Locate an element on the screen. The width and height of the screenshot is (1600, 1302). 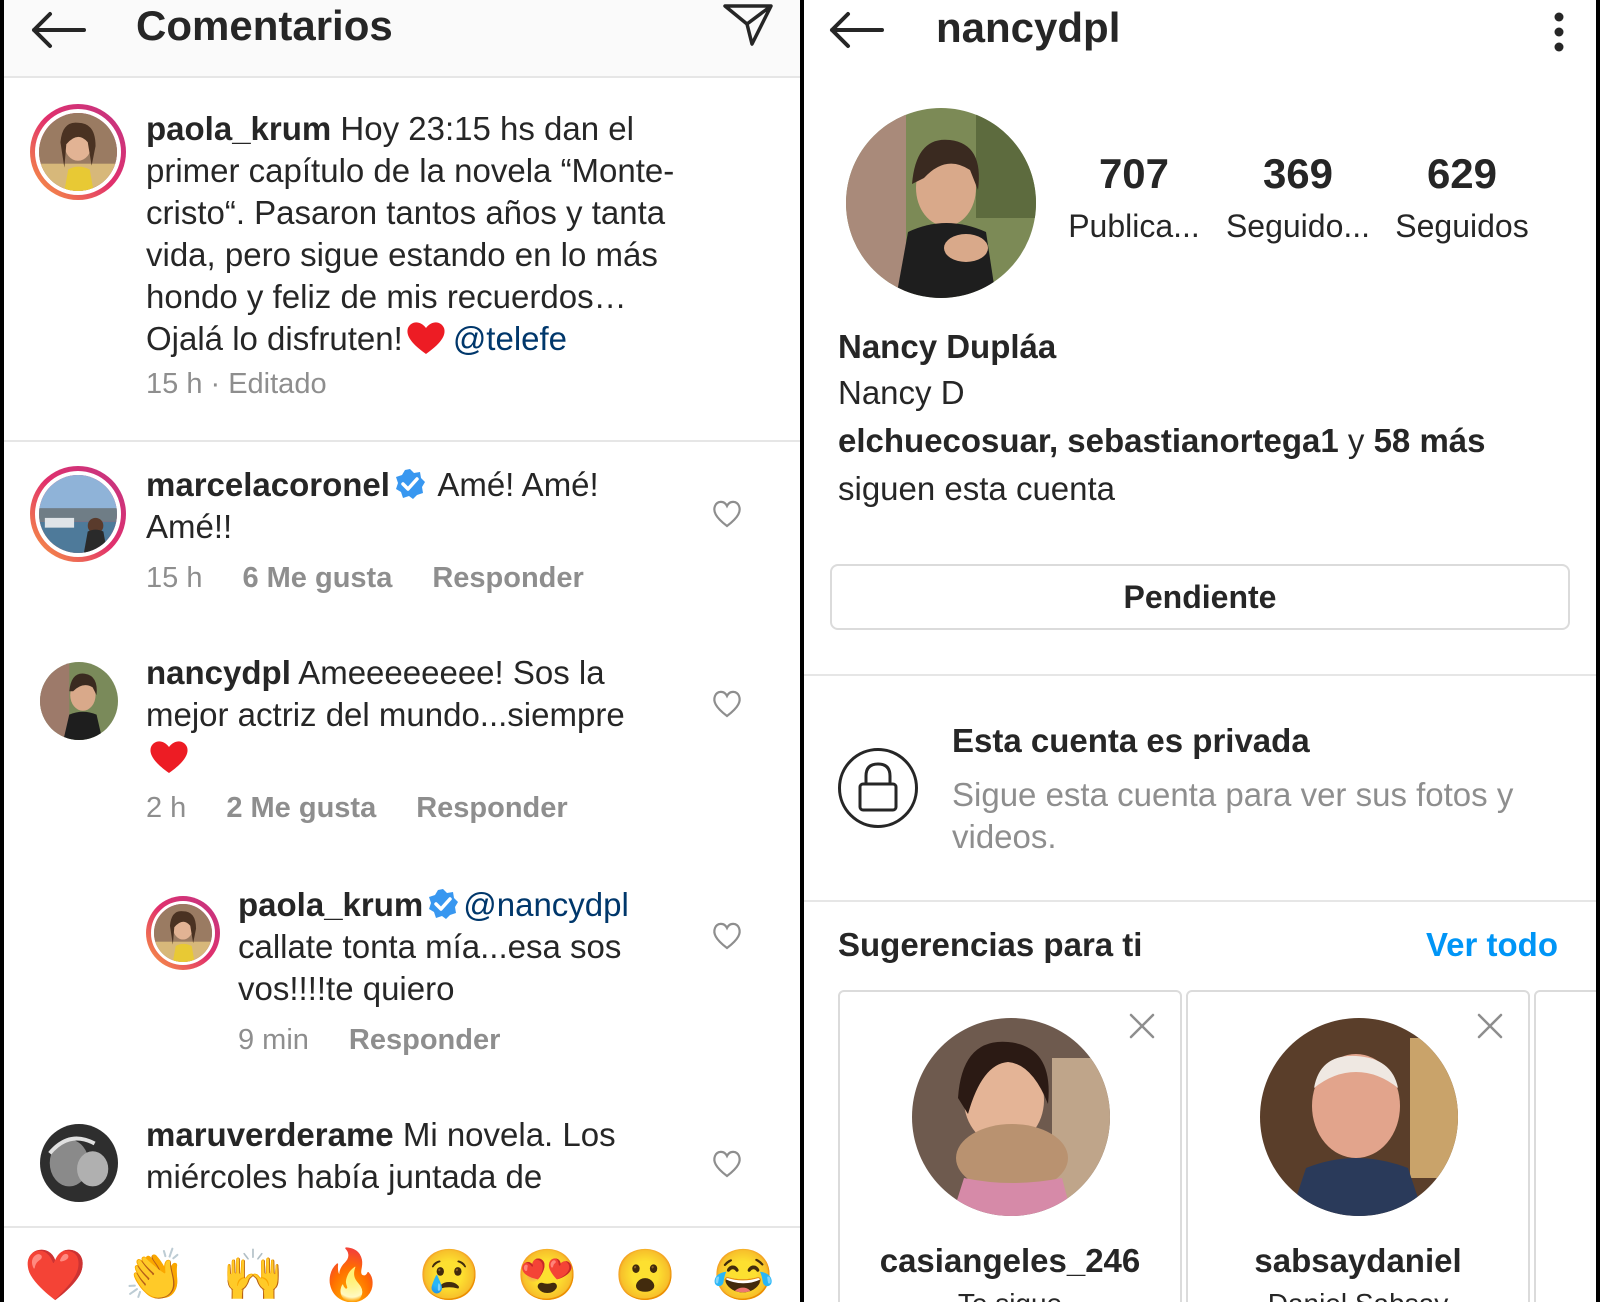
bio-text: Nancy D is located at coordinates (901, 392).